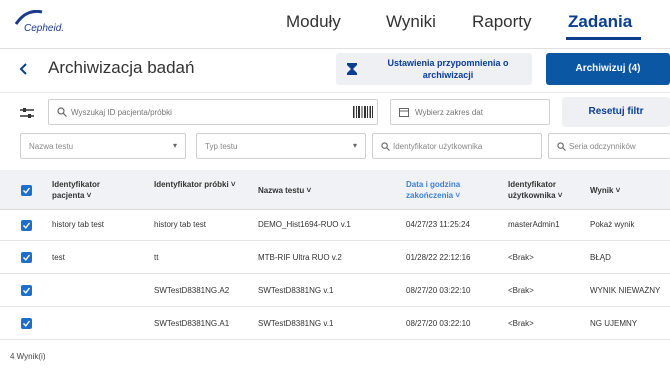 The image size is (670, 377). Describe the element at coordinates (58, 257) in the screenshot. I see `cell-patient-id: test` at that location.